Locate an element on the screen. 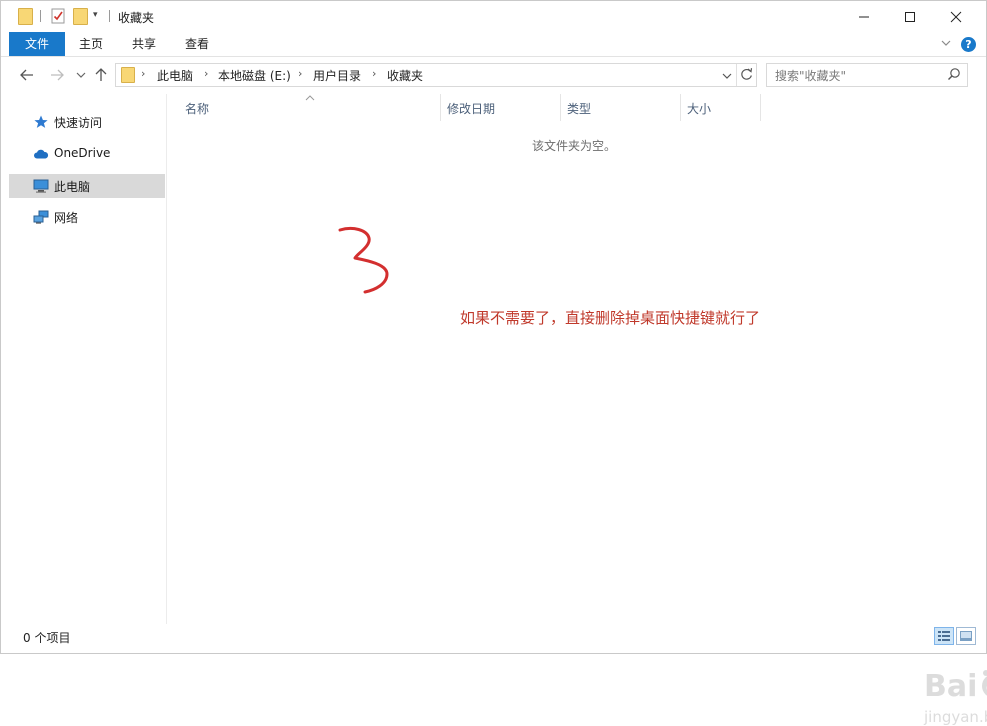 Image resolution: width=987 pixels, height=726 pixels. tab-file: 文件 is located at coordinates (37, 44).